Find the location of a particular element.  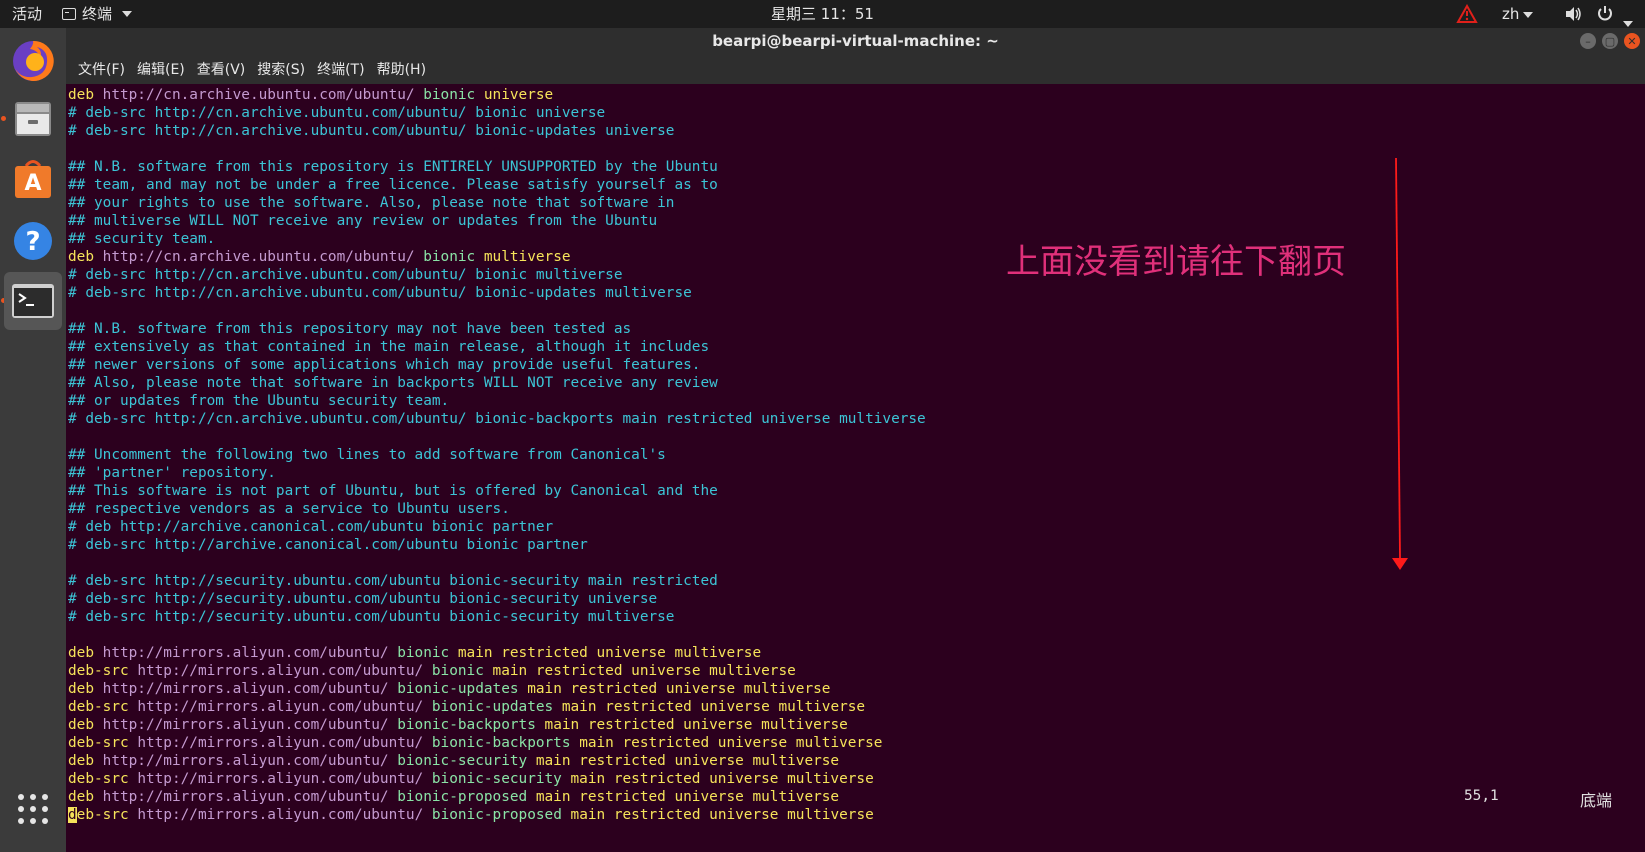

maximize-button: ▢ is located at coordinates (1610, 41).